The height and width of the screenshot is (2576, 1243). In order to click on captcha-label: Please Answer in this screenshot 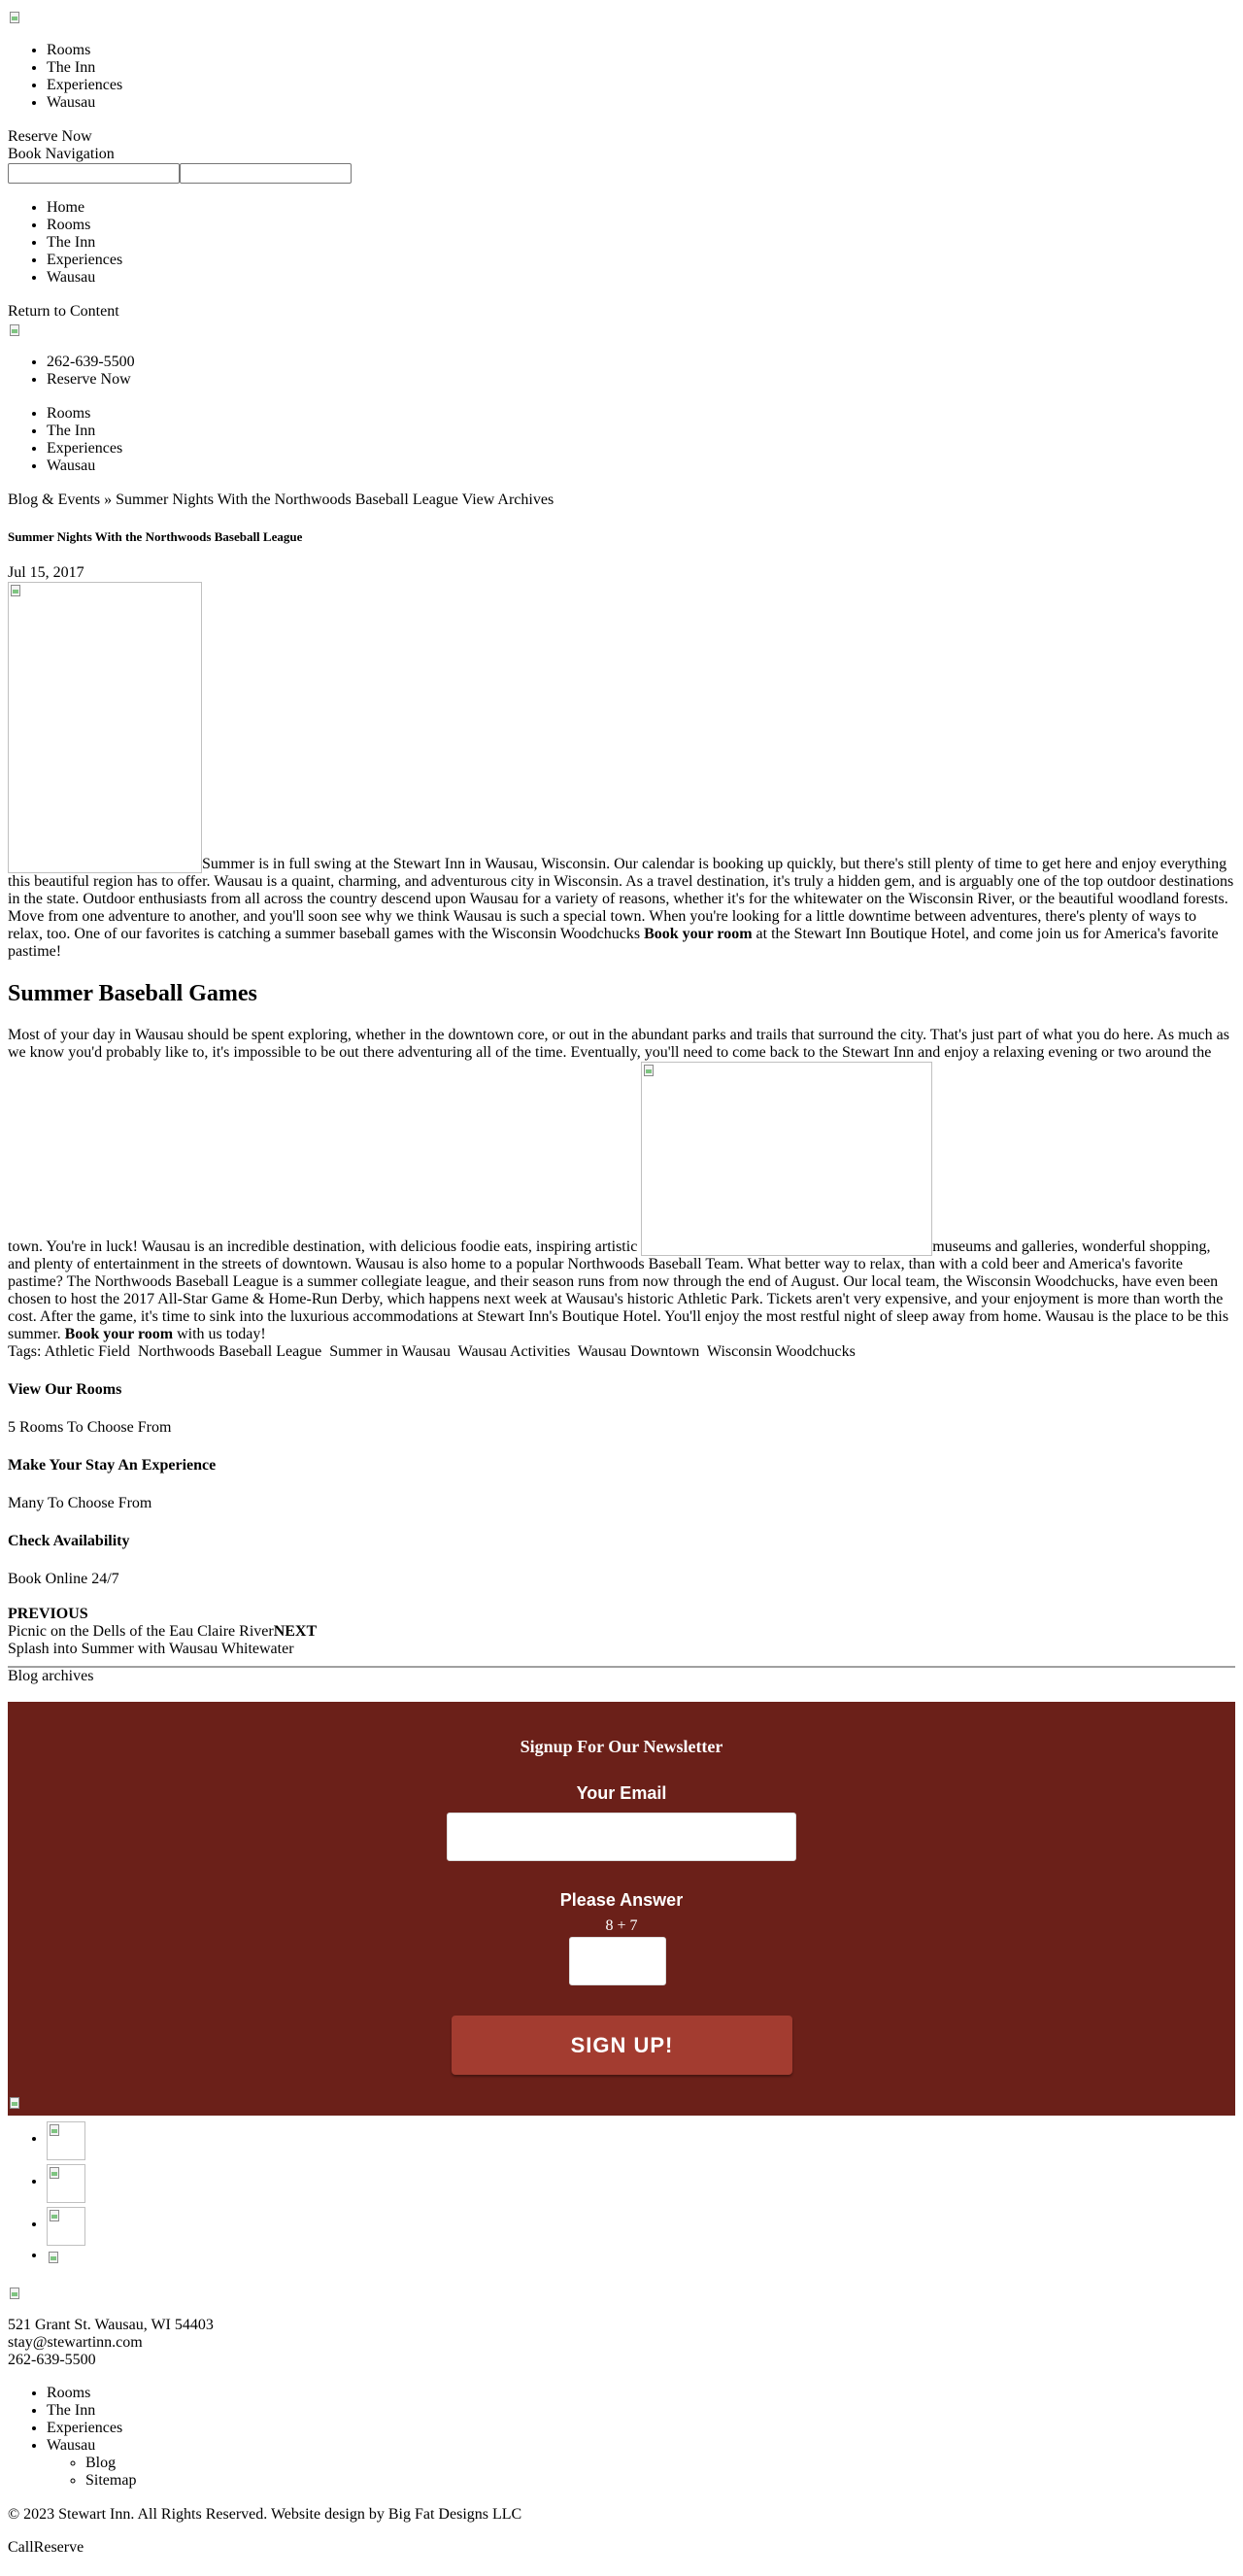, I will do `click(621, 1900)`.